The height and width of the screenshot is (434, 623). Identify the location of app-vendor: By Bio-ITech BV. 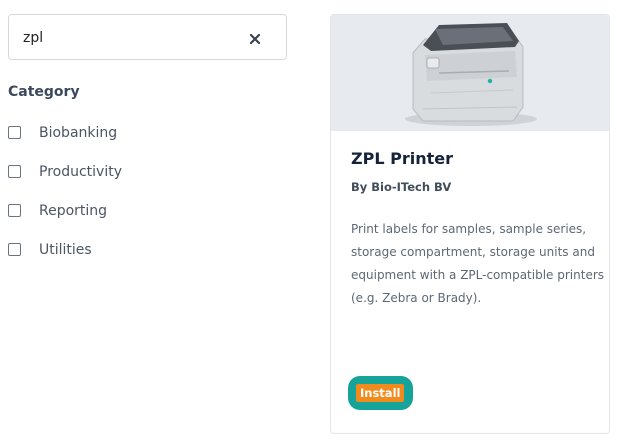
(401, 187).